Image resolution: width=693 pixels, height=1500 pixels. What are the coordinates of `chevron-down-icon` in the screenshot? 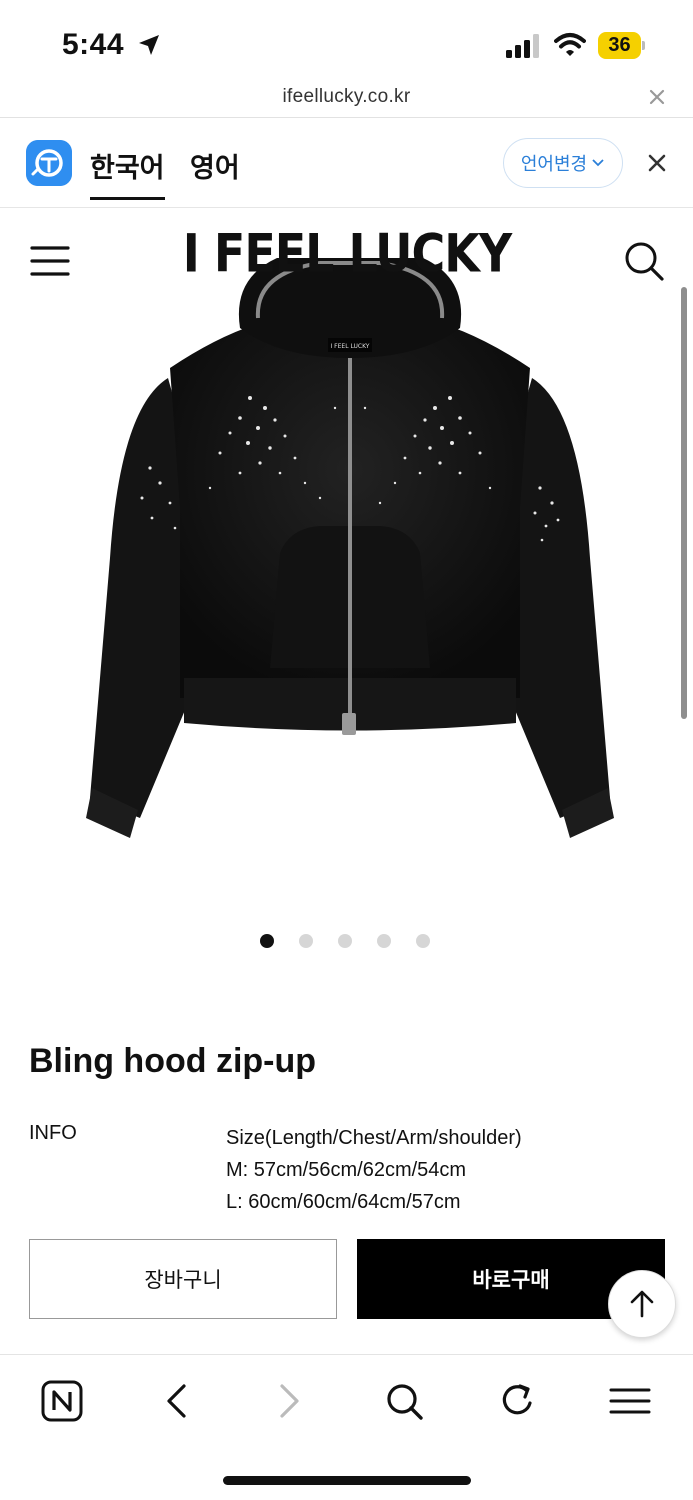 It's located at (598, 163).